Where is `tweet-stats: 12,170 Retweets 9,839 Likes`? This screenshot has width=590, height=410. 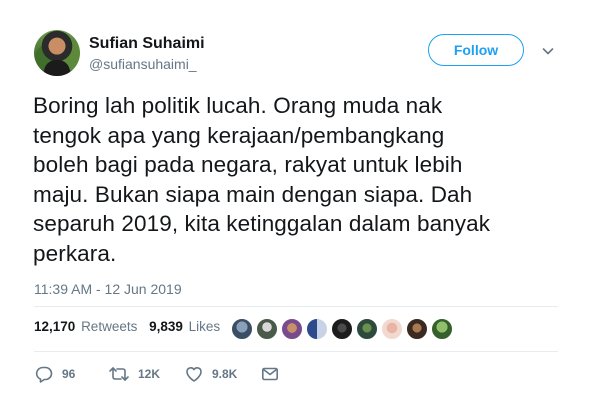 tweet-stats: 12,170 Retweets 9,839 Likes is located at coordinates (127, 326).